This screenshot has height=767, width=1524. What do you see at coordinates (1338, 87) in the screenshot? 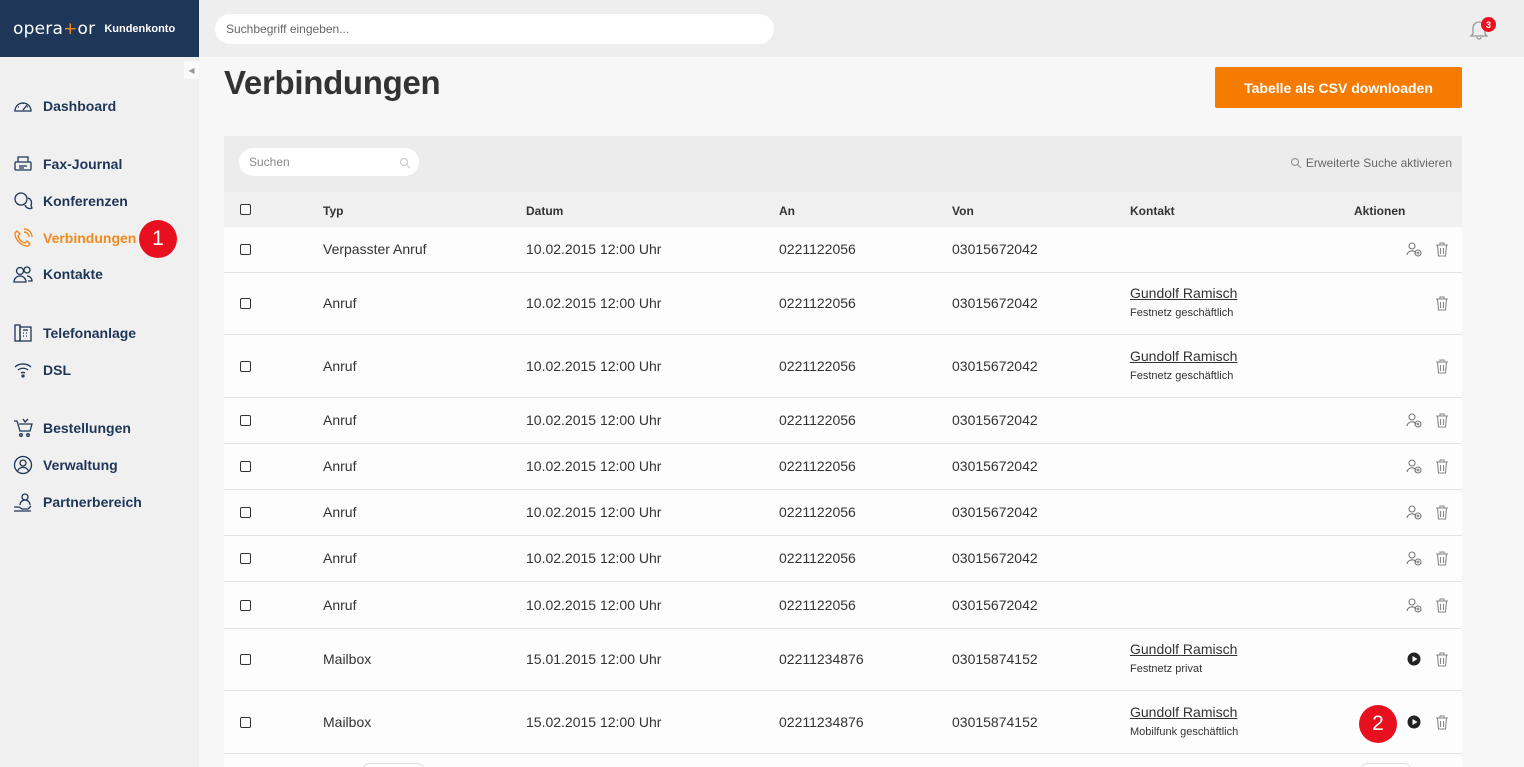
I see `csv-download-button: Tabelle als CSV downloaden` at bounding box center [1338, 87].